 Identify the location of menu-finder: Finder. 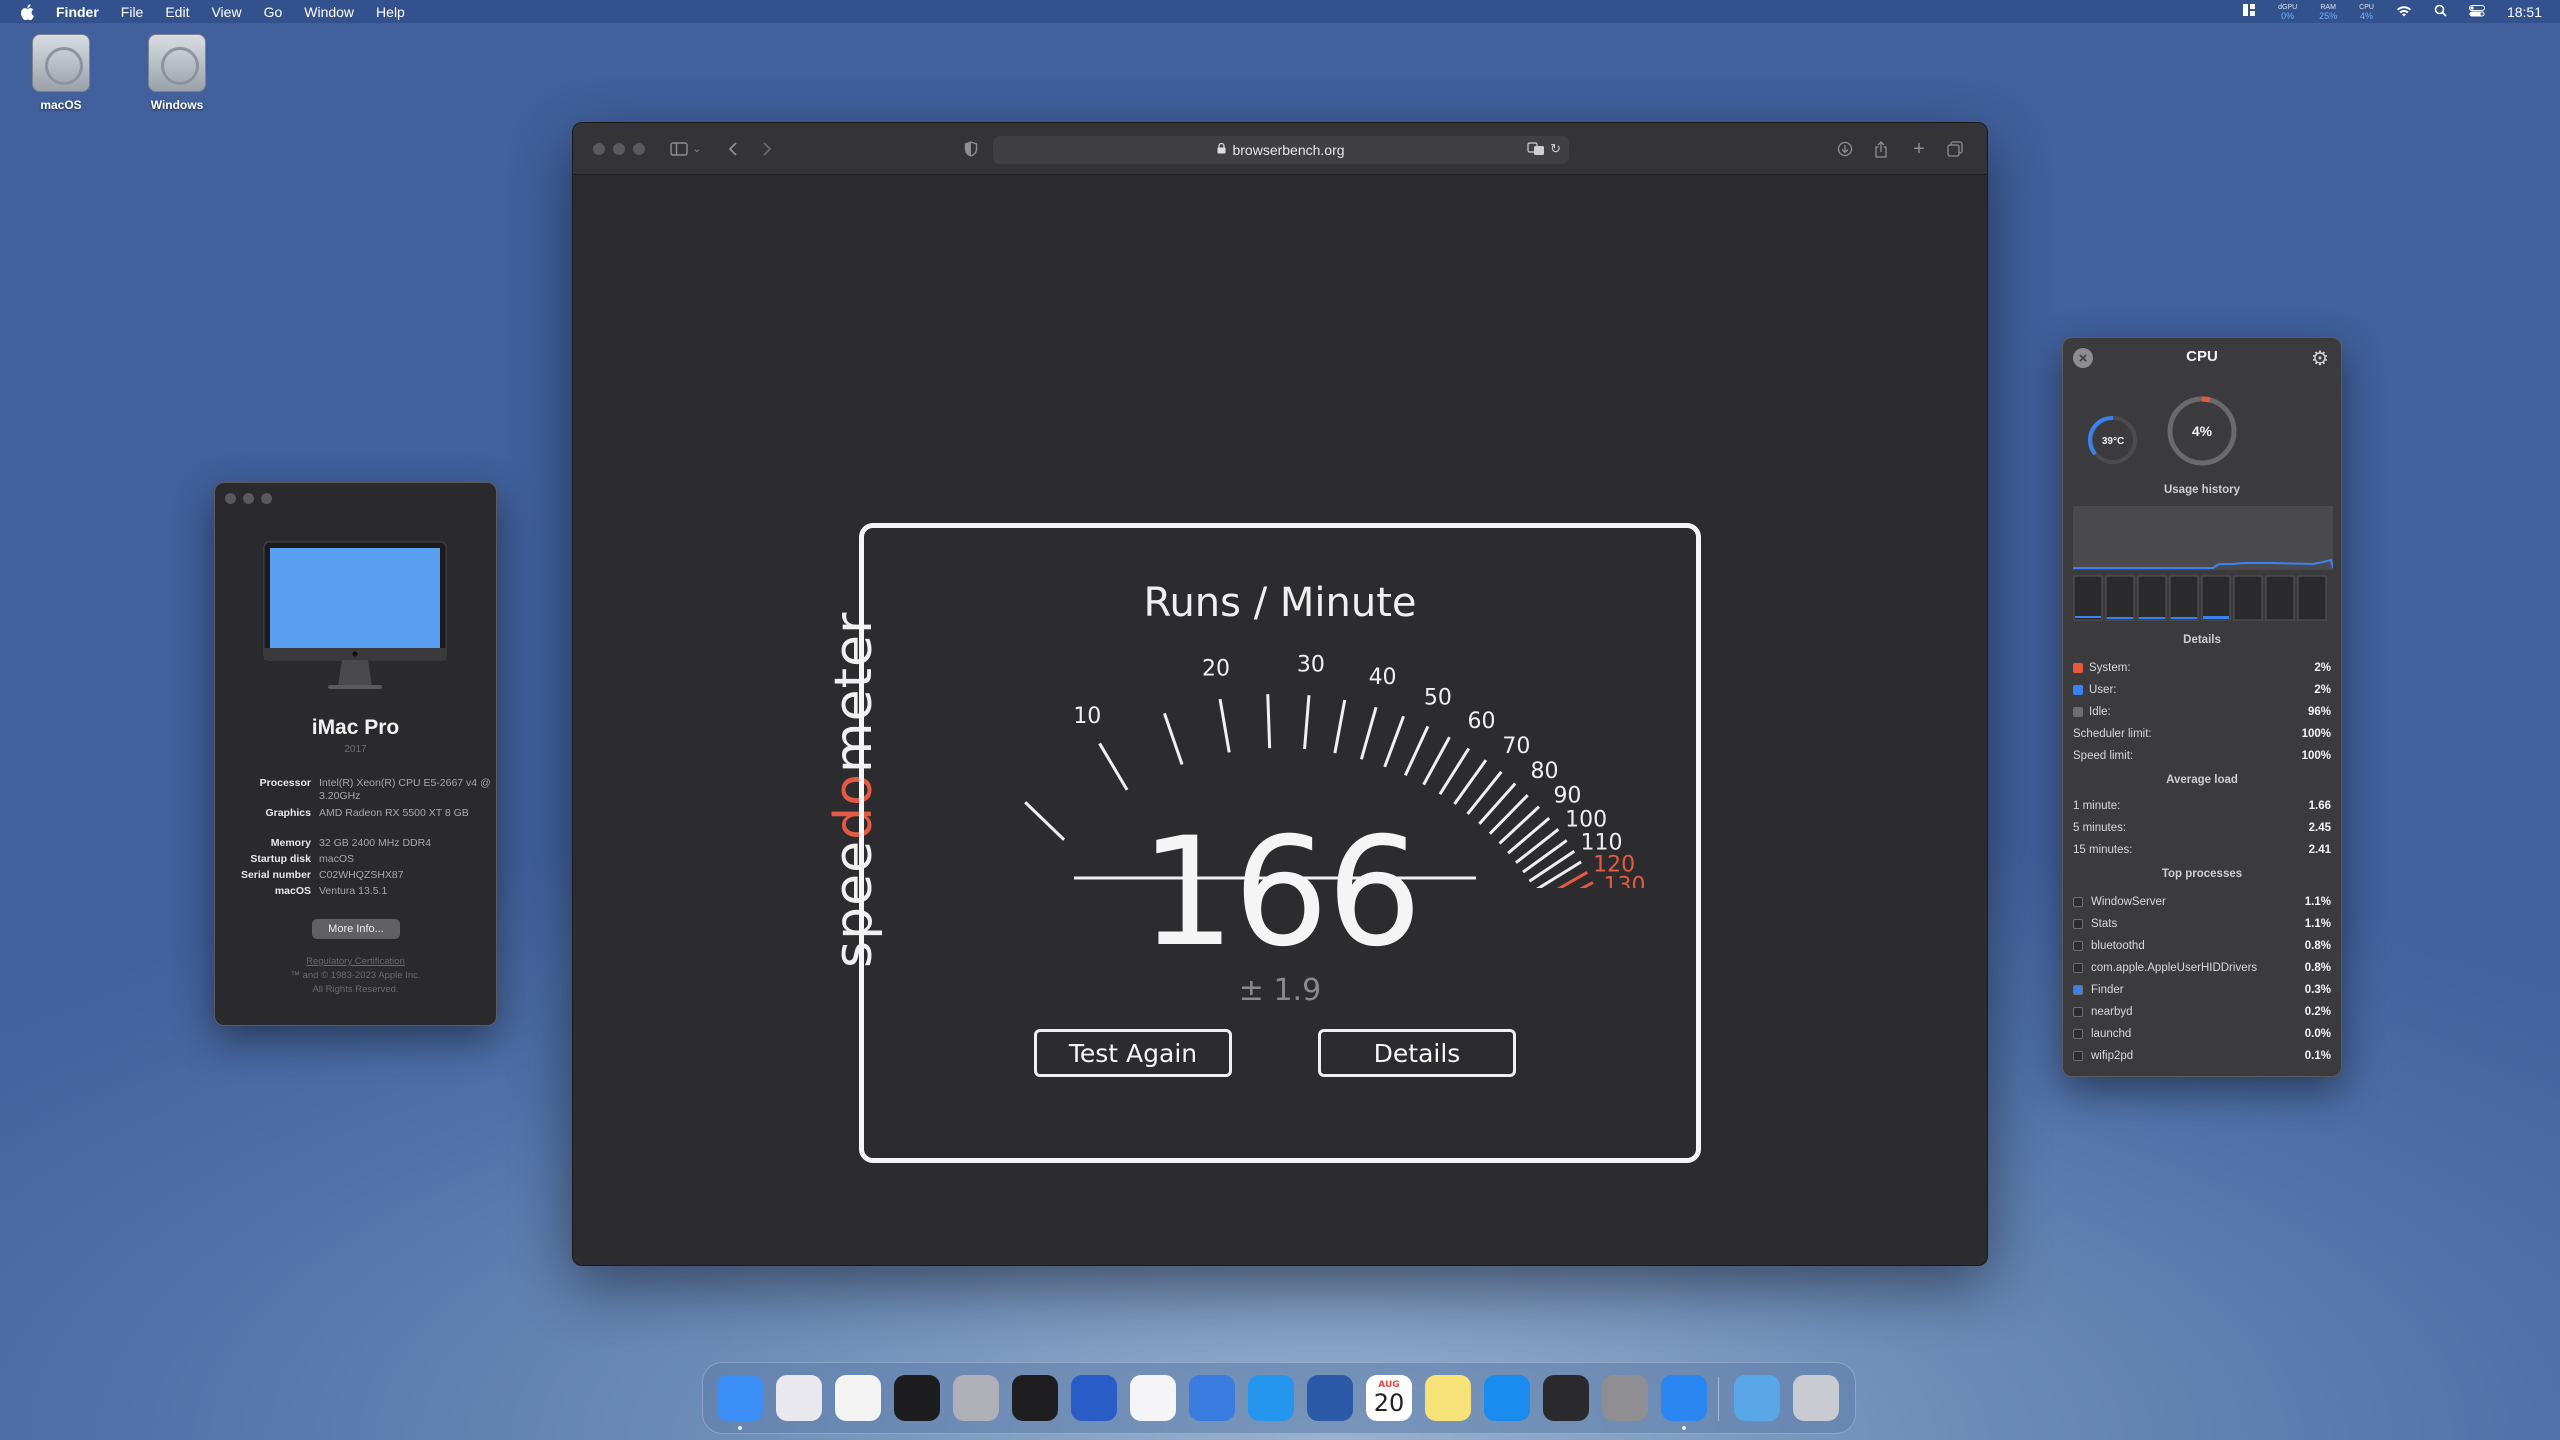
(77, 12).